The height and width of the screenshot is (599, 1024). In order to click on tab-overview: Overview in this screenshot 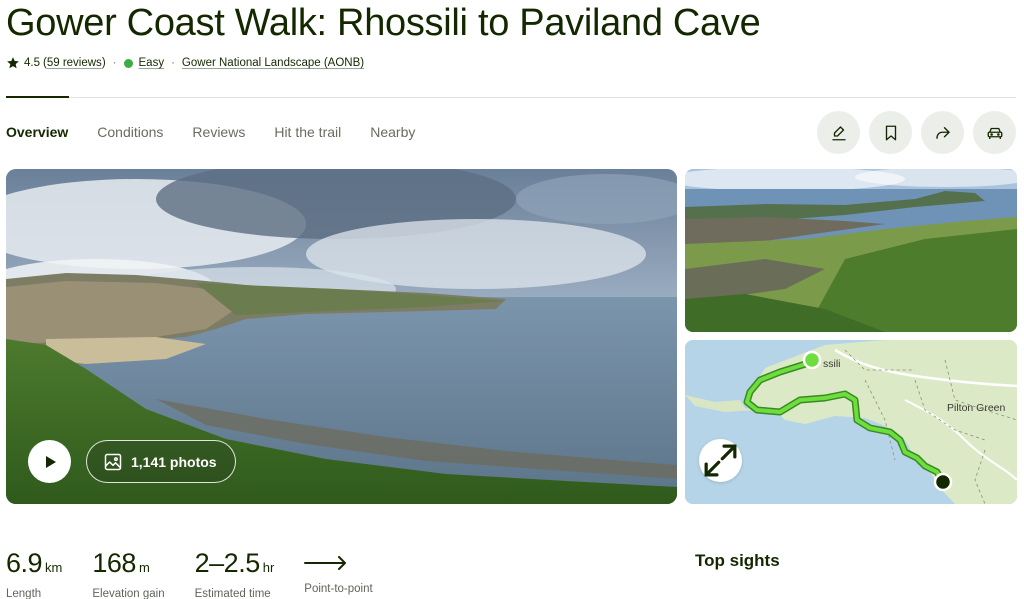, I will do `click(37, 132)`.